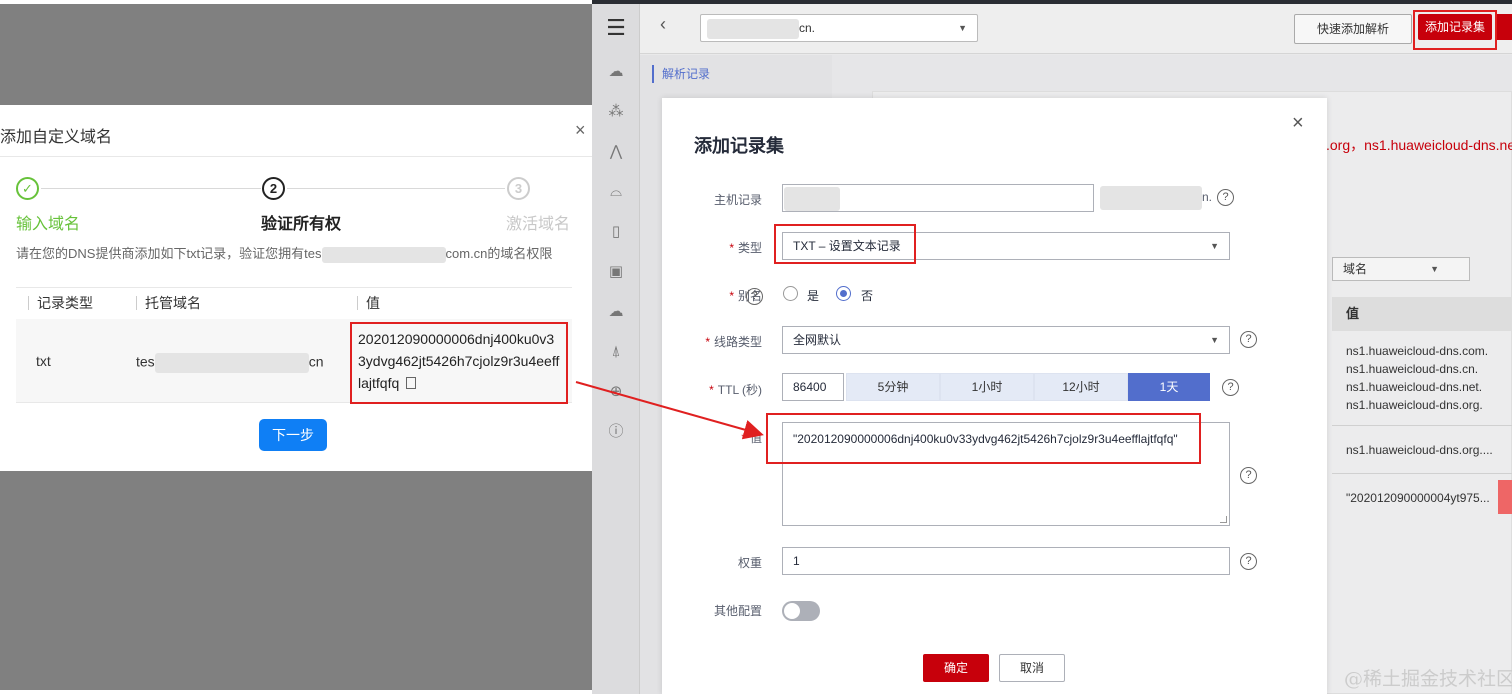  Describe the element at coordinates (755, 438) in the screenshot. I see `value-label-text: 值` at that location.